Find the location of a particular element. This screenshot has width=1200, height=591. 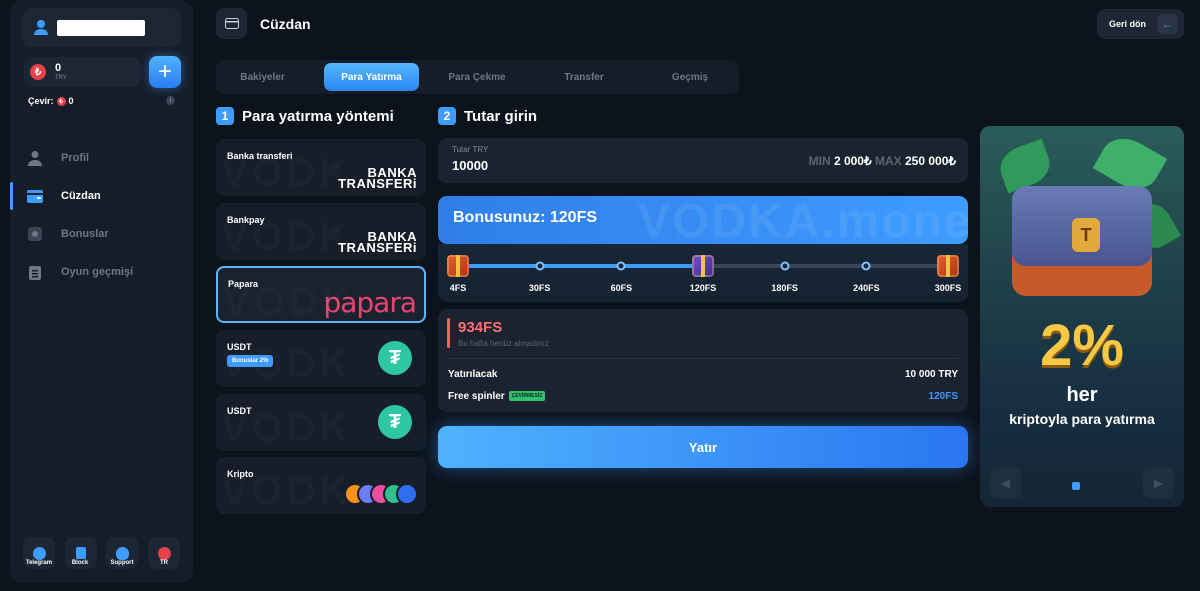

chest-lock: T is located at coordinates (1086, 235).